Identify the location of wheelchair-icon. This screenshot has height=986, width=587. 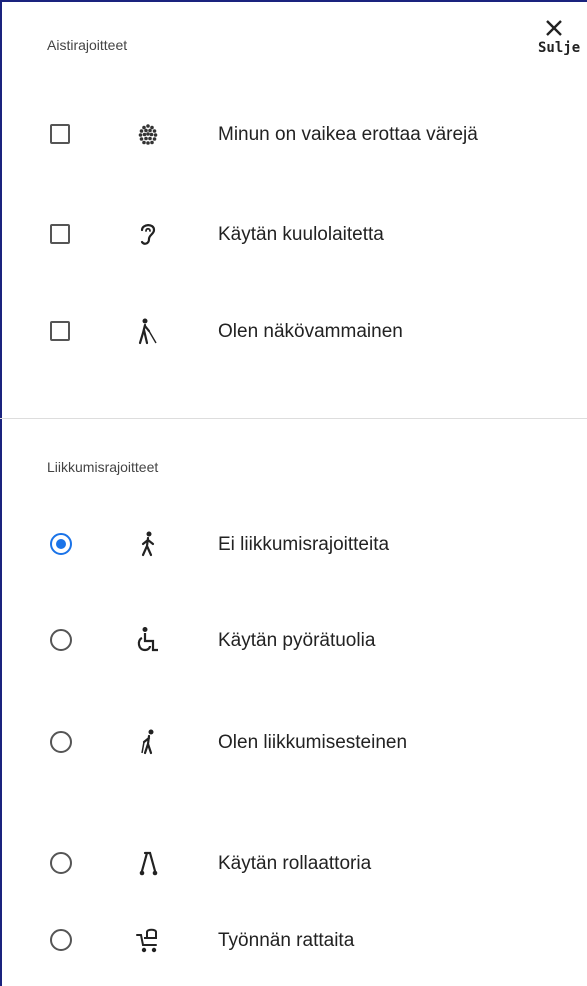
(147, 639).